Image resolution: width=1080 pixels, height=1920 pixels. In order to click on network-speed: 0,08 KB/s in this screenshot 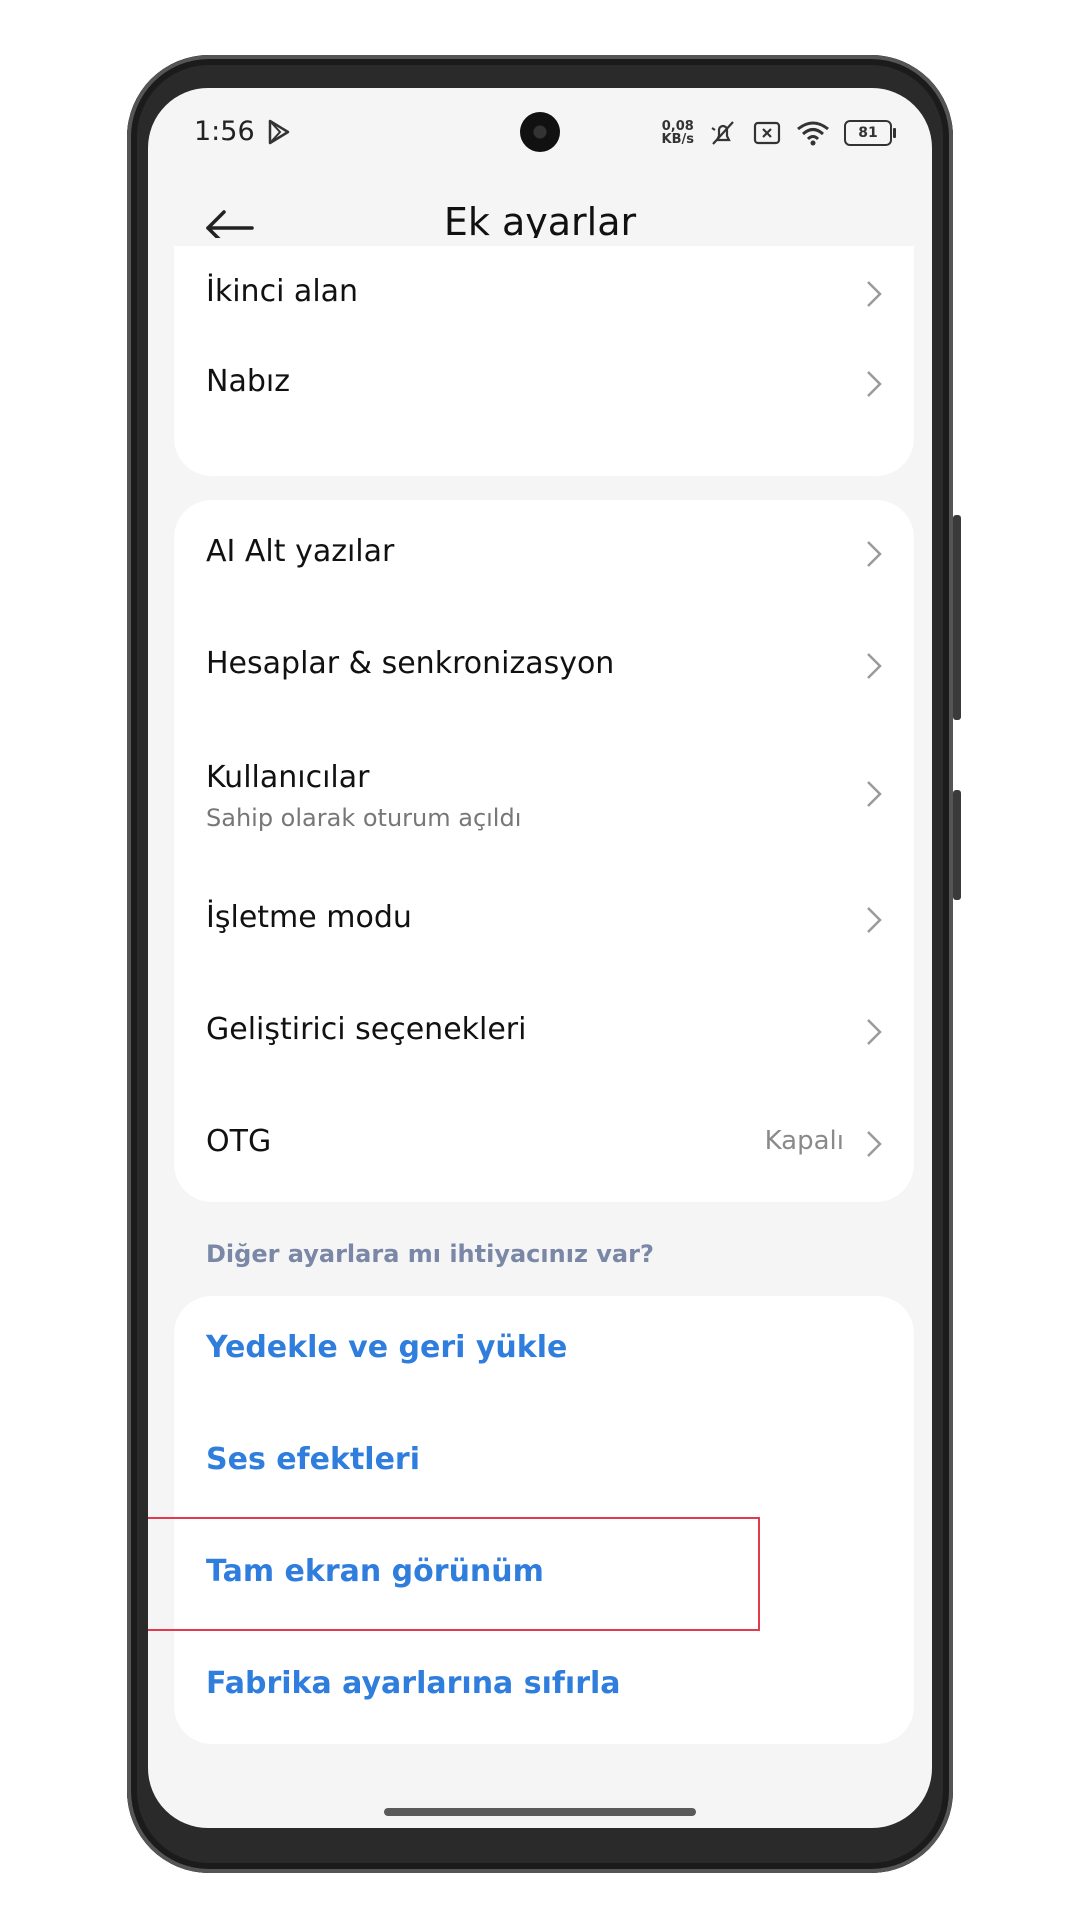, I will do `click(678, 133)`.